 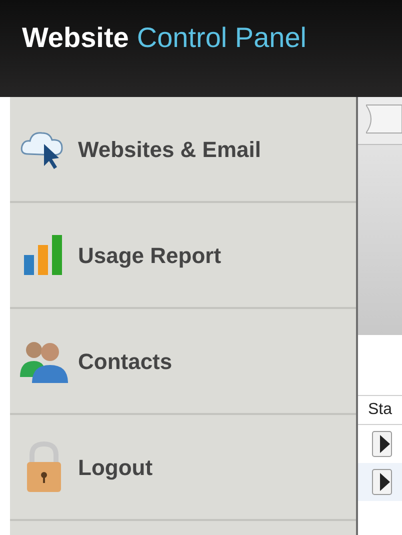 I want to click on column-header: Sta, so click(x=380, y=410).